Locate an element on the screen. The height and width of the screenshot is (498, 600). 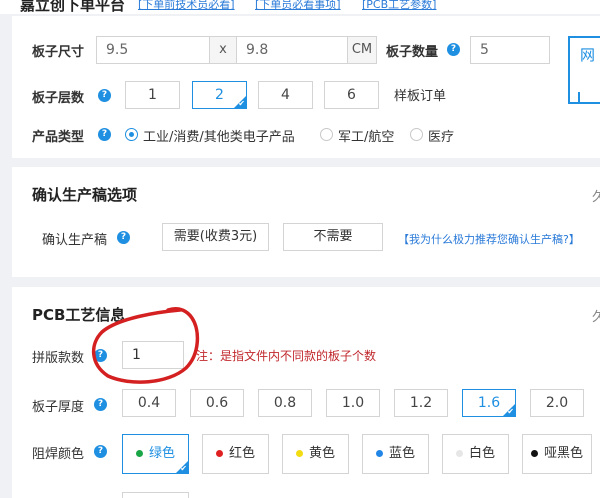
confirm-collapse-toggle: 久 is located at coordinates (596, 195).